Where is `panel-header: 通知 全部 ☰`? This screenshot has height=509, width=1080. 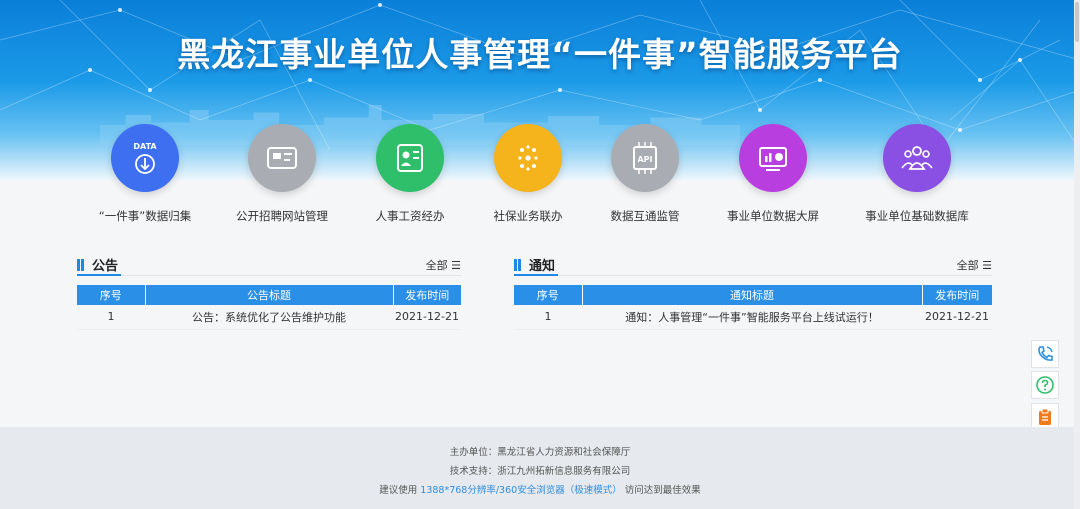 panel-header: 通知 全部 ☰ is located at coordinates (753, 265).